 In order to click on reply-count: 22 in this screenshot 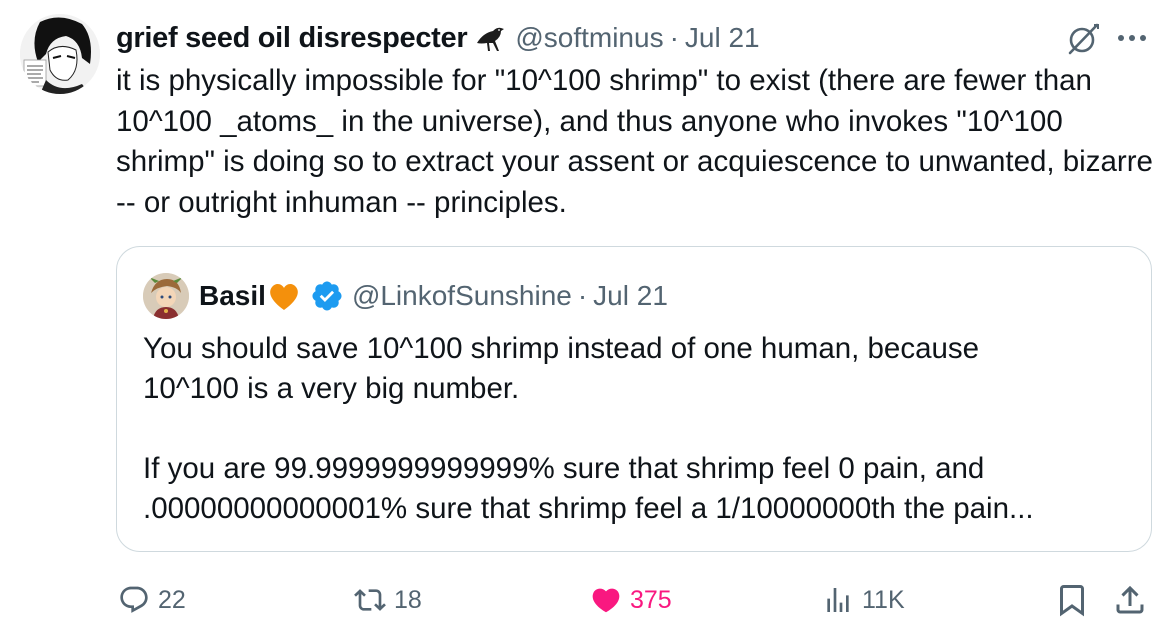, I will do `click(172, 599)`.